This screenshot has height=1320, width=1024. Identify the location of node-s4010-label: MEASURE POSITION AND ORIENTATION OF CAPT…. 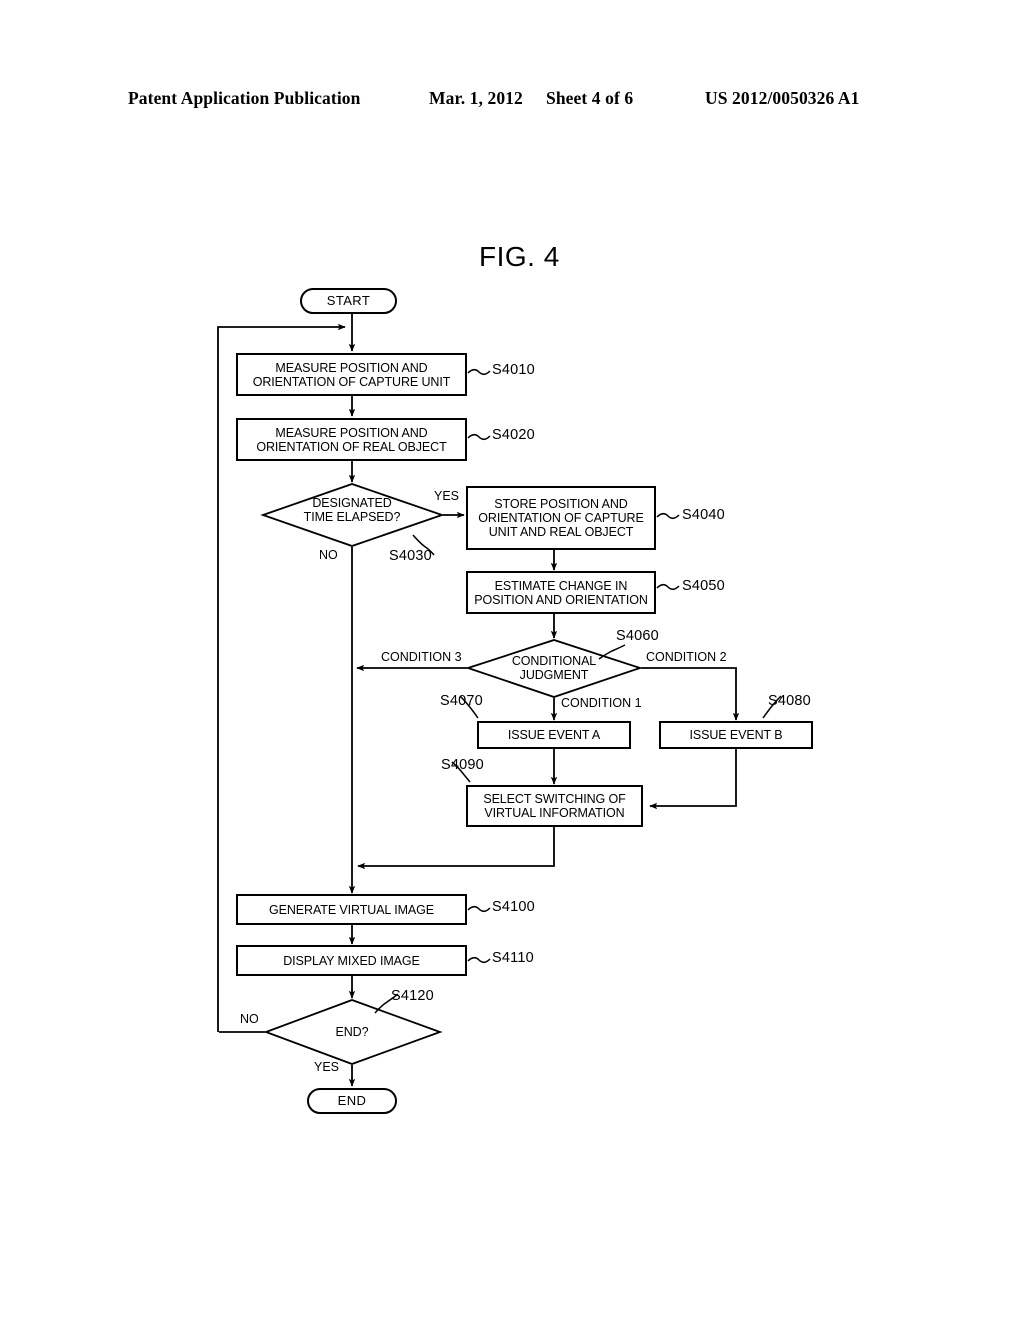
(351, 374).